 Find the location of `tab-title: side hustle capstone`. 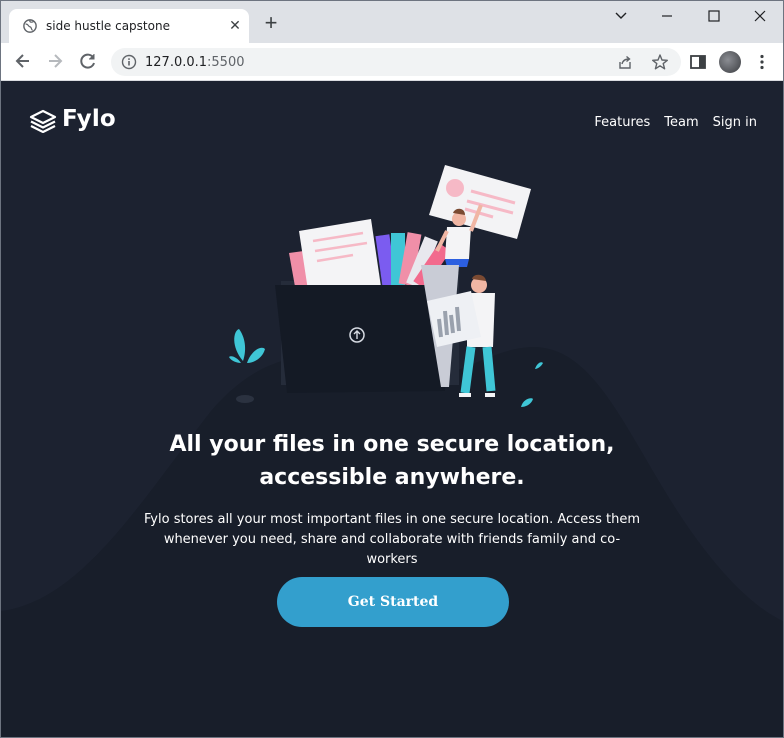

tab-title: side hustle capstone is located at coordinates (108, 26).